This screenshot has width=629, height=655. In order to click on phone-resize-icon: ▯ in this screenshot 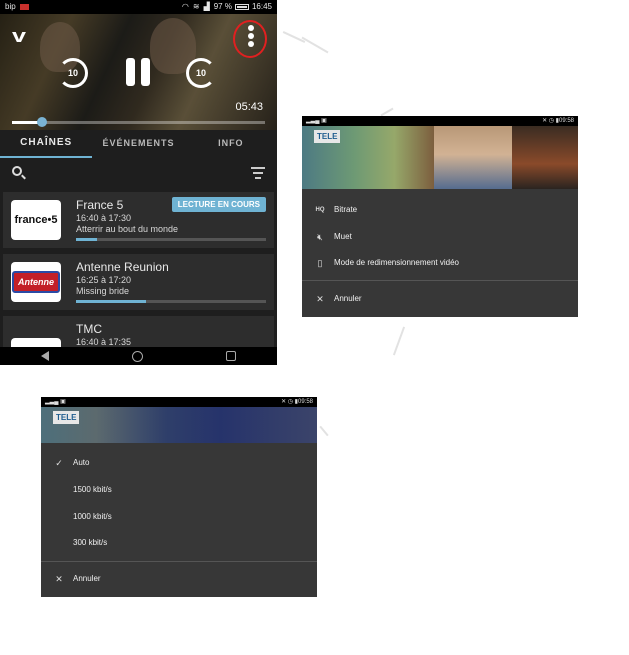, I will do `click(320, 263)`.